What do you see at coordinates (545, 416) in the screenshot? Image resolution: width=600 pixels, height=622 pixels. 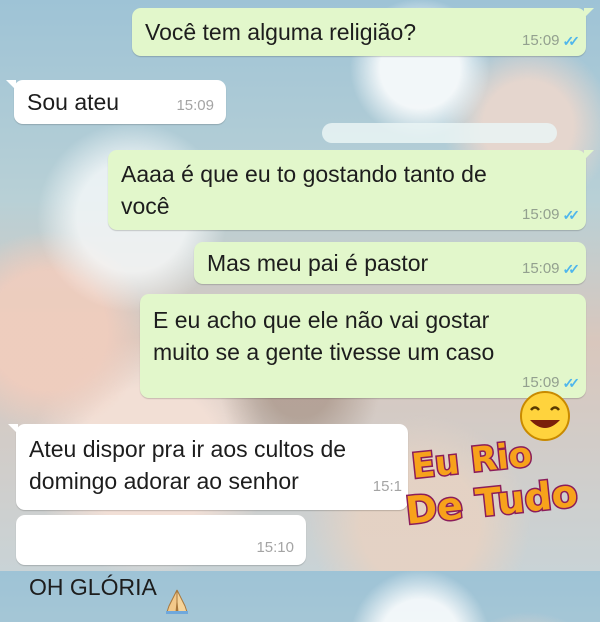 I see `smiley-face-icon` at bounding box center [545, 416].